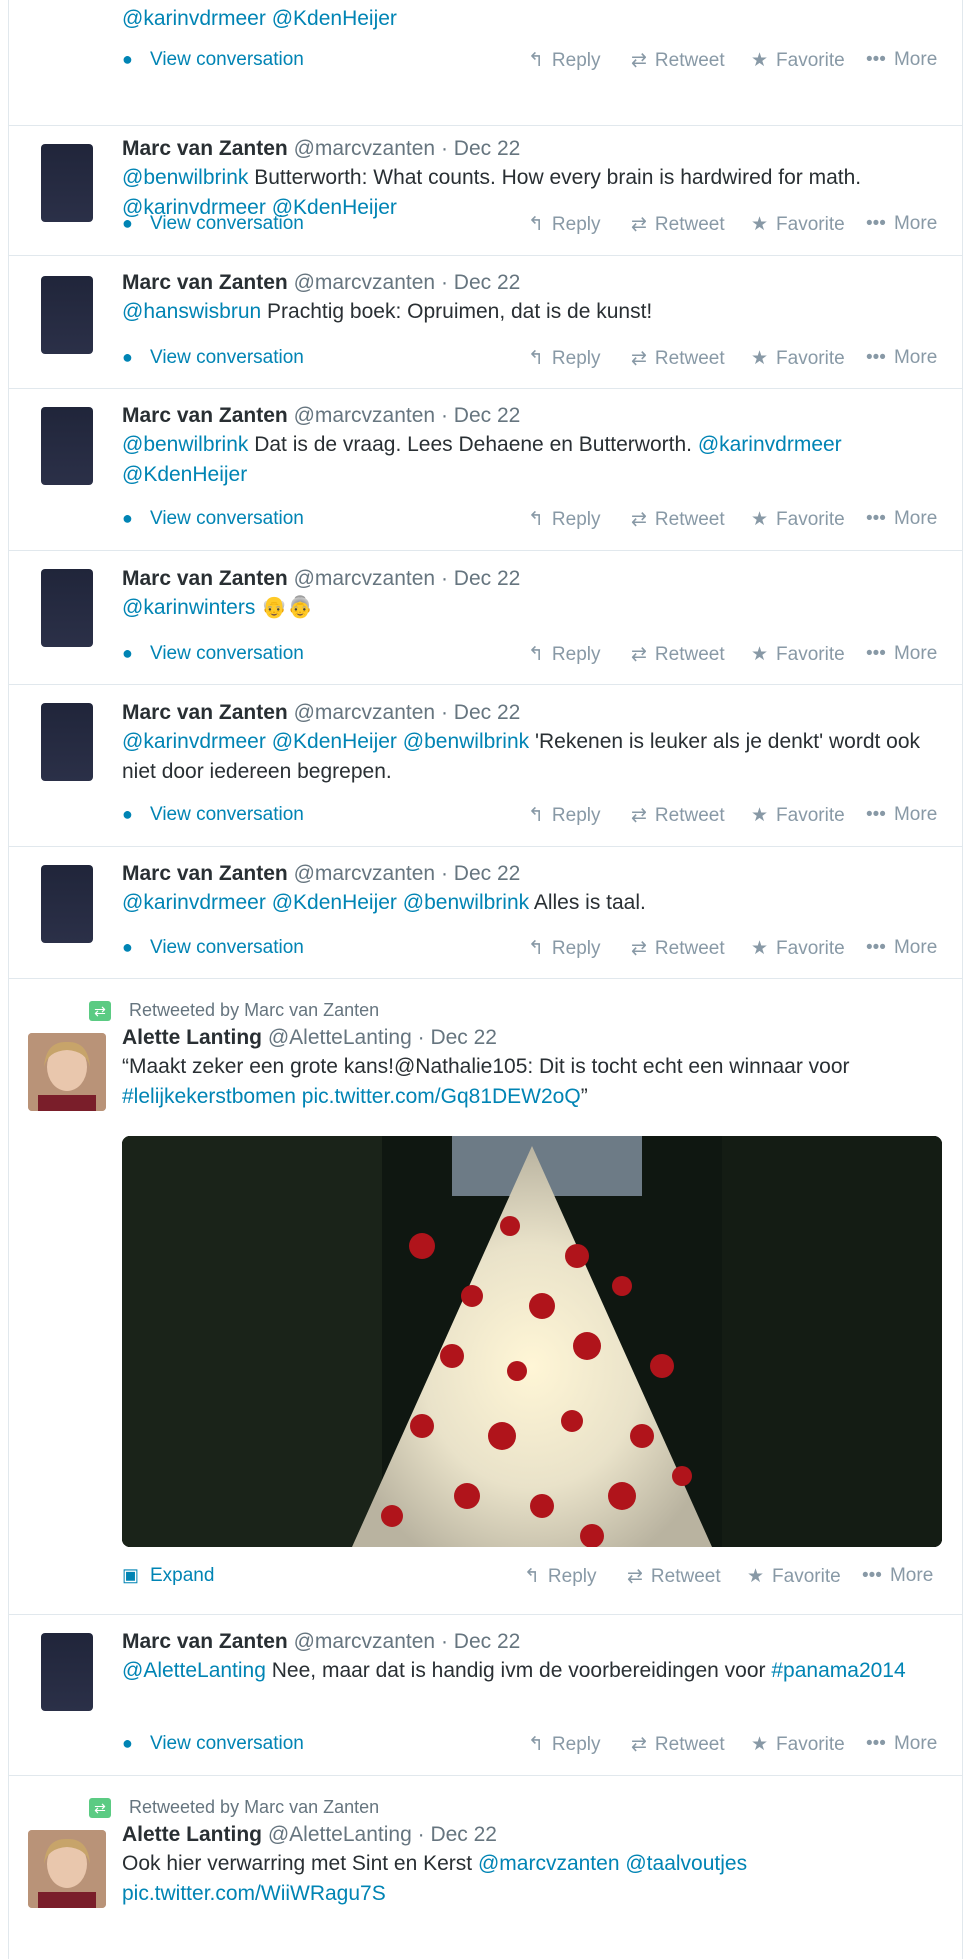 Image resolution: width=963 pixels, height=1959 pixels. What do you see at coordinates (254, 1893) in the screenshot?
I see `media-link: pic.twitter.com/WiiWRagu7S` at bounding box center [254, 1893].